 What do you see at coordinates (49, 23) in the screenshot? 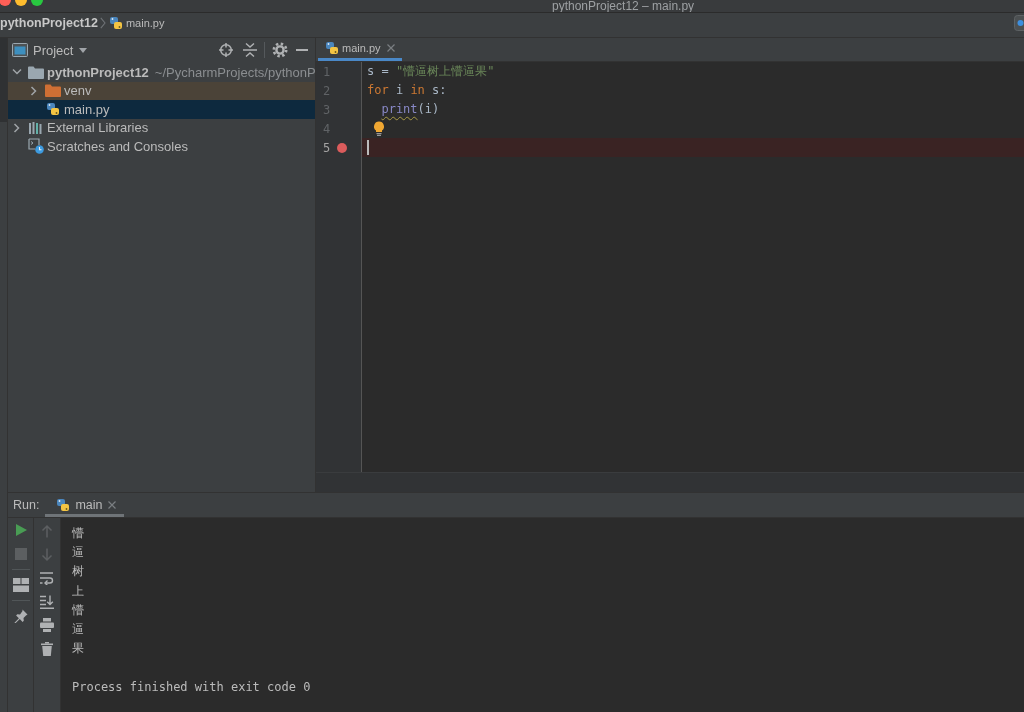
I see `breadcrumb: pythonProject12` at bounding box center [49, 23].